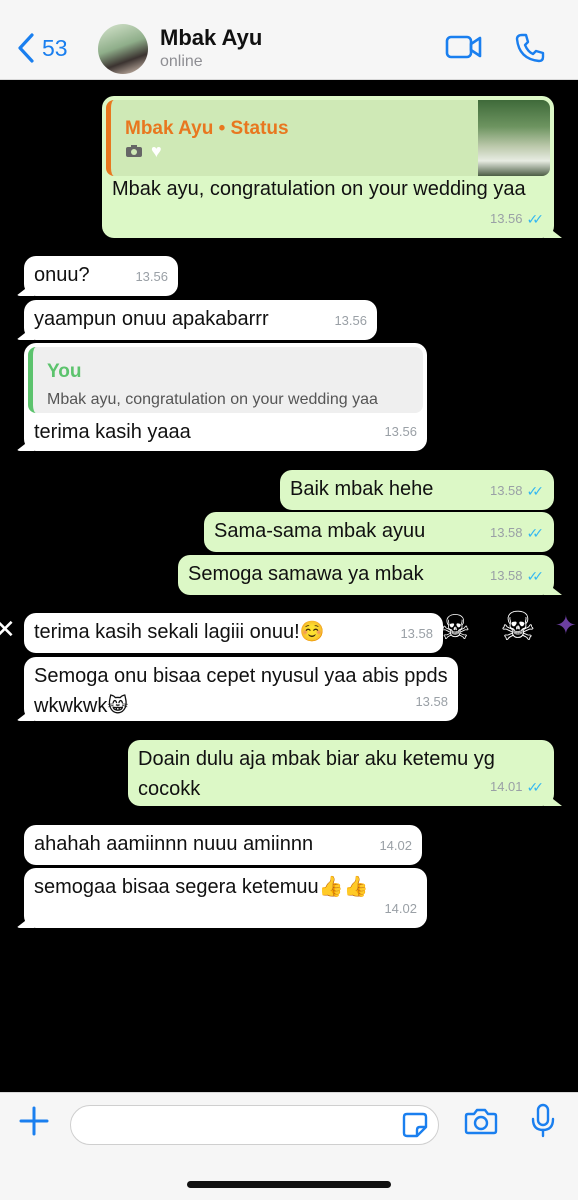 Image resolution: width=578 pixels, height=1200 pixels. Describe the element at coordinates (306, 574) in the screenshot. I see `message-text: Semoga samawa ya mbak` at that location.